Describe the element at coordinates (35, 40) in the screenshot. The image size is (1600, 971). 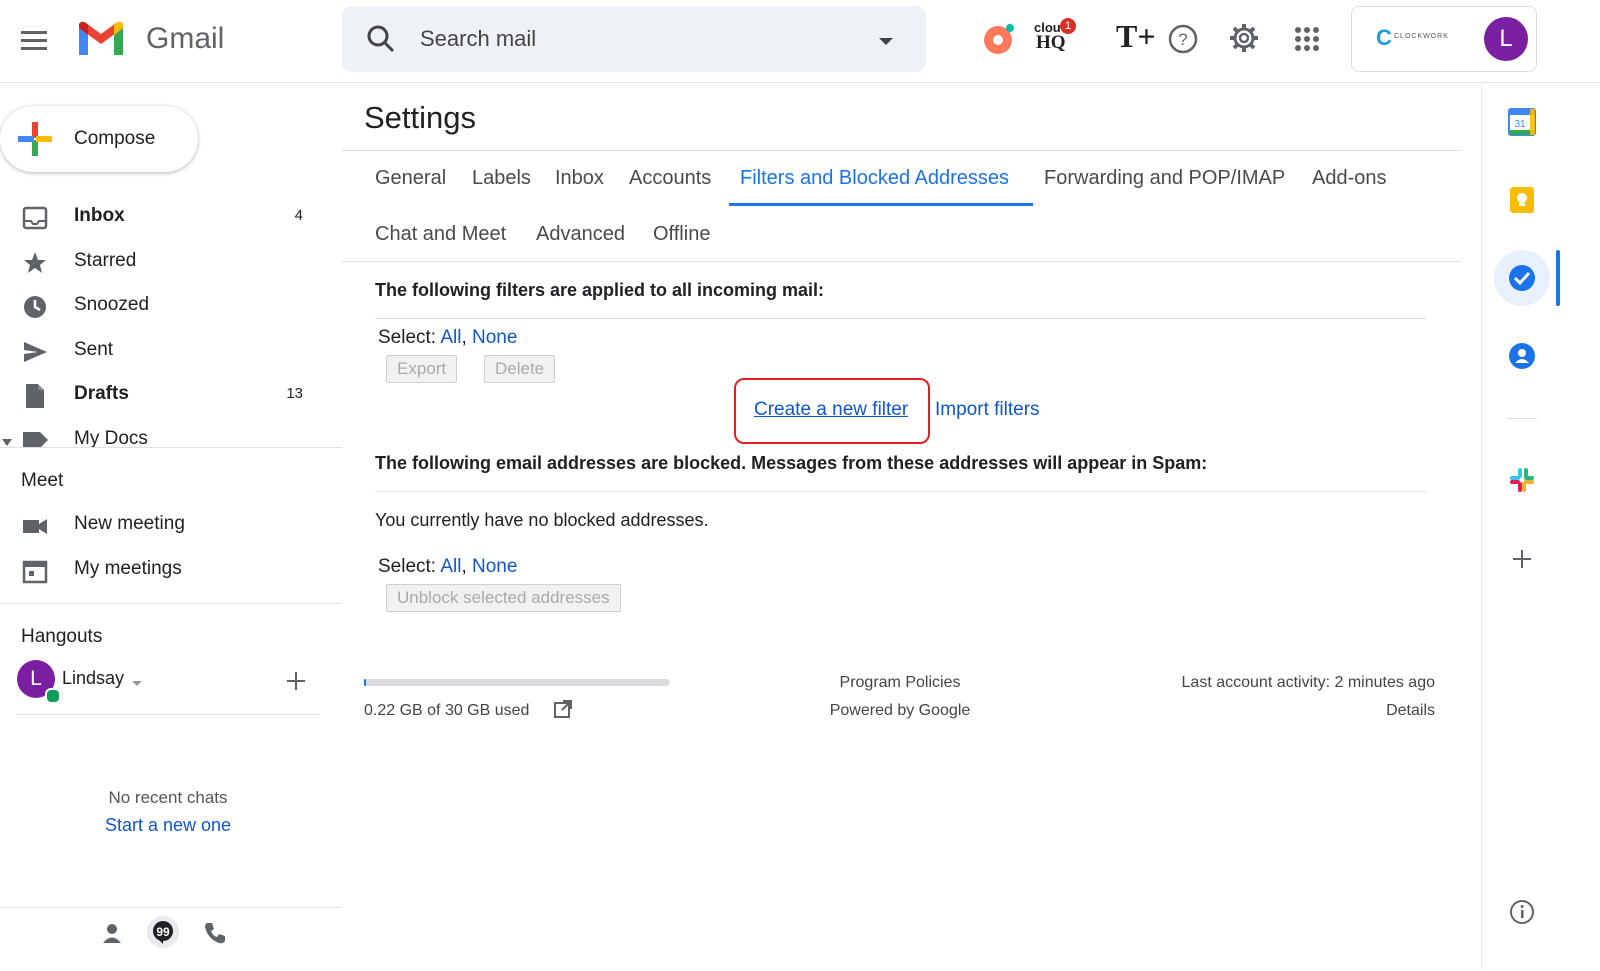
I see `menu-icon` at that location.